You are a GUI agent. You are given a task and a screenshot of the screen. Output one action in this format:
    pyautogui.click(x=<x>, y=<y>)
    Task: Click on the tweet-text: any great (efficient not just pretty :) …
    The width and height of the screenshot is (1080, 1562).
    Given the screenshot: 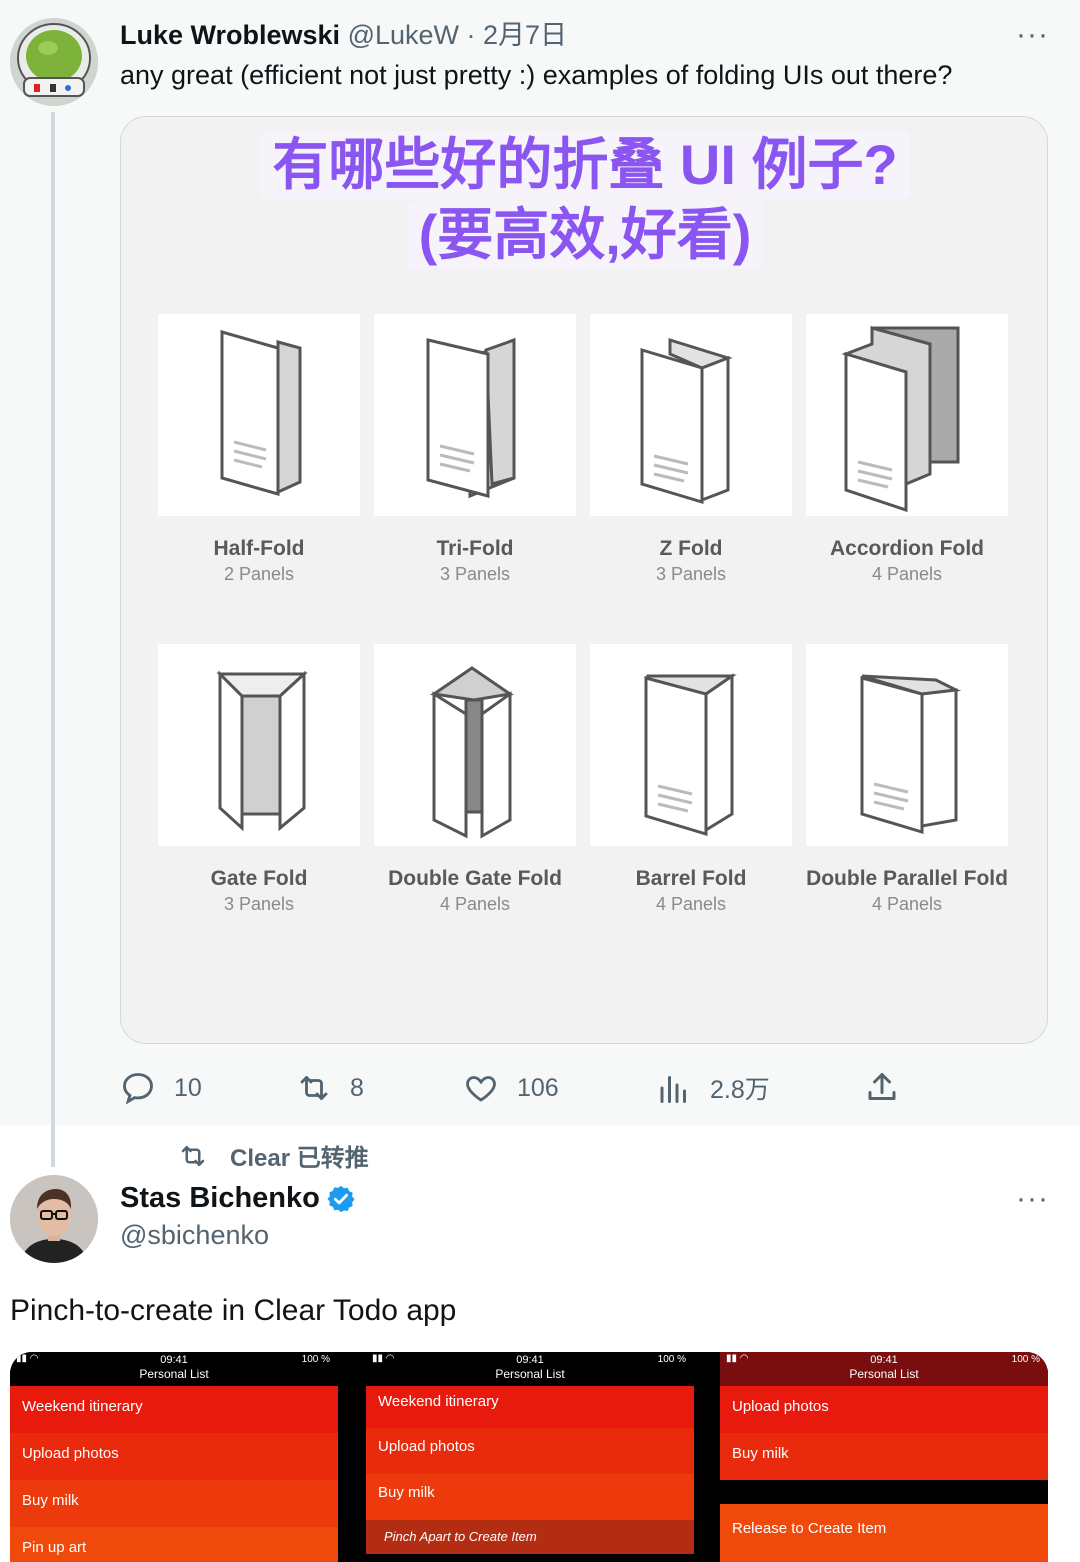 What is the action you would take?
    pyautogui.click(x=536, y=75)
    